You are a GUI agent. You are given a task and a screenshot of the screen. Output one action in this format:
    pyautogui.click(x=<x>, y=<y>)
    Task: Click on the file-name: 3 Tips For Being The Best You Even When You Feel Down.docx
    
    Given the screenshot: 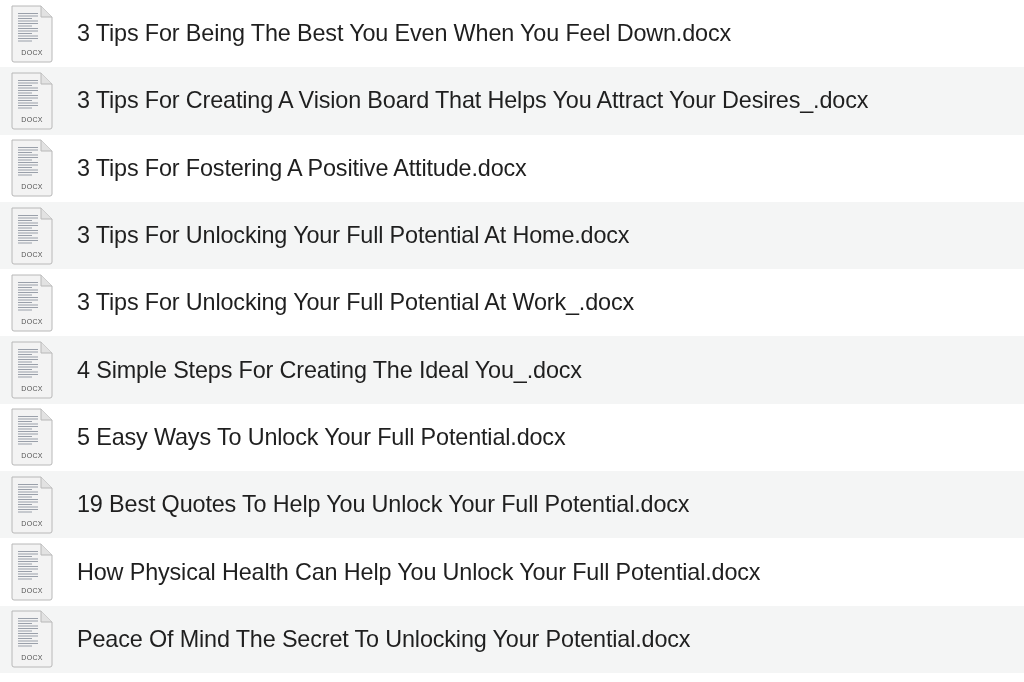 What is the action you would take?
    pyautogui.click(x=404, y=34)
    